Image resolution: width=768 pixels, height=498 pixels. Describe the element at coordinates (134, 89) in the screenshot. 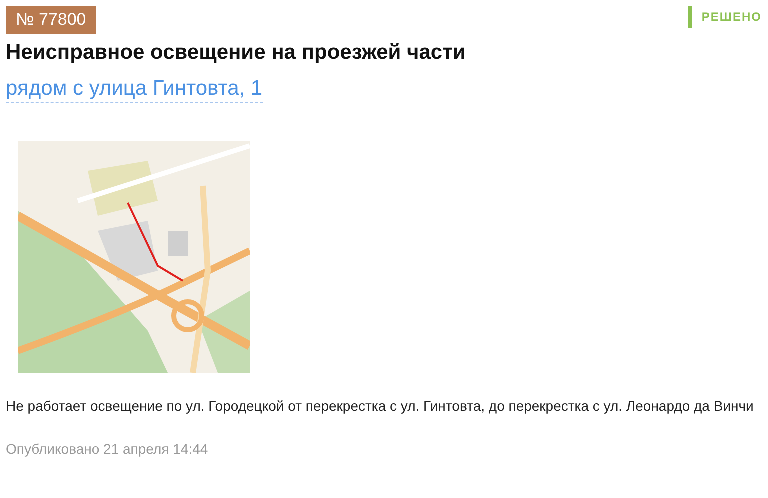

I see `address-link: рядом с улица Гинтовта, 1` at that location.